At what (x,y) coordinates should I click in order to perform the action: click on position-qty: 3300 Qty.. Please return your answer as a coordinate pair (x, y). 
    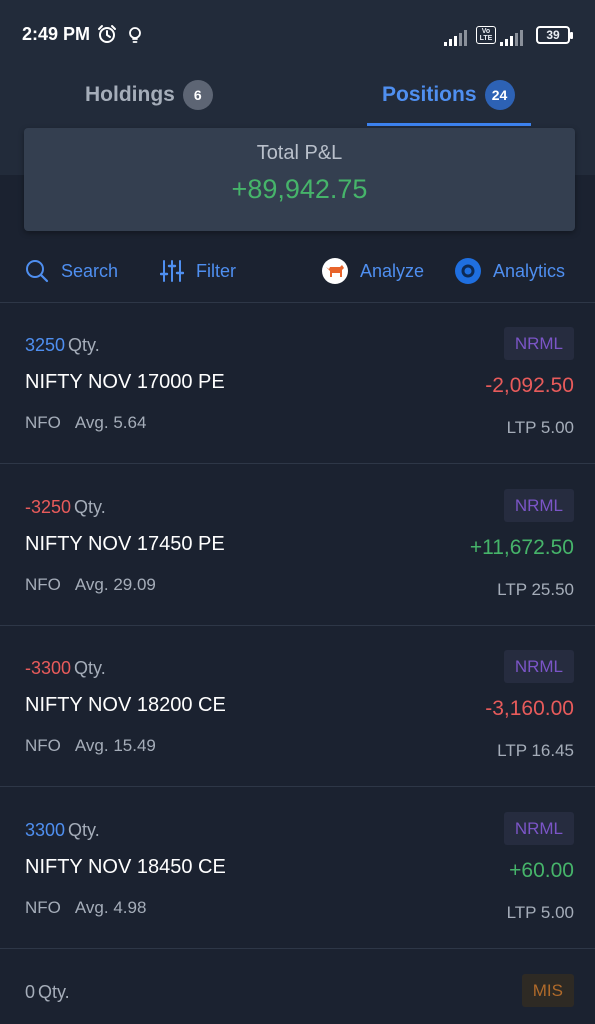
    Looking at the image, I should click on (62, 830).